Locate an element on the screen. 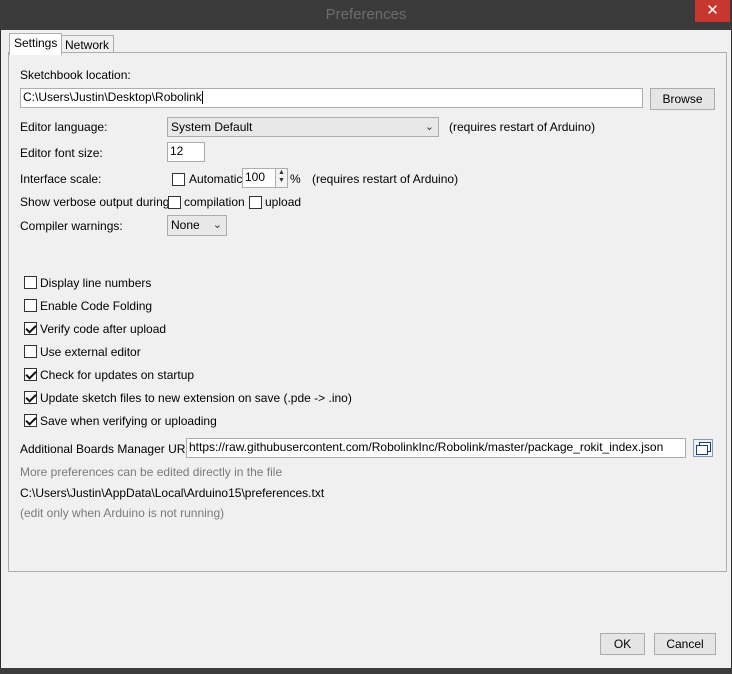  compiler-warnings-select: None ⌄ is located at coordinates (197, 225).